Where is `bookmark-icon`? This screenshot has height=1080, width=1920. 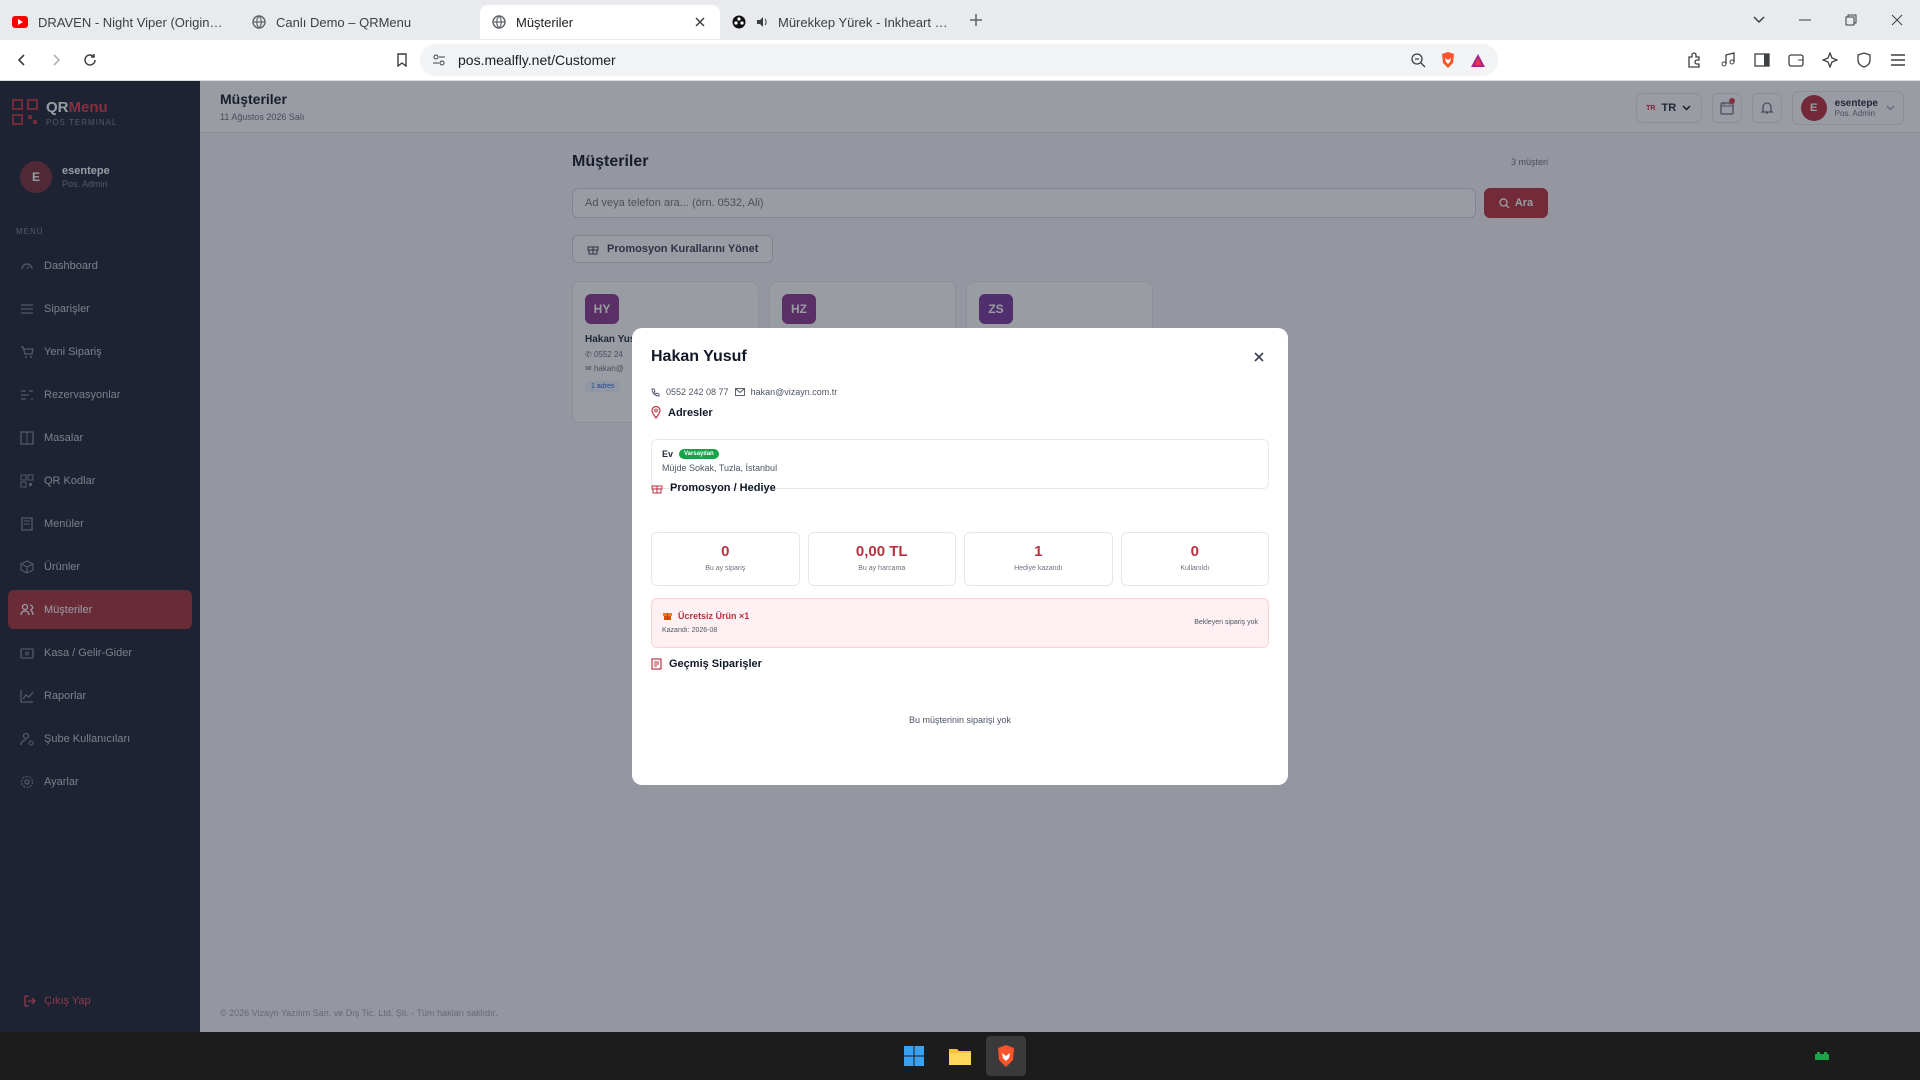 bookmark-icon is located at coordinates (402, 60).